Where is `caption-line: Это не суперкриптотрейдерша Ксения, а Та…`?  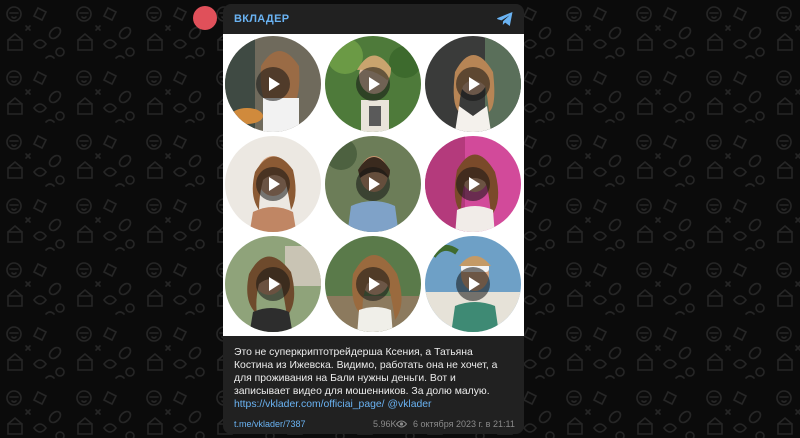
caption-line: Это не суперкриптотрейдерша Ксения, а Та… is located at coordinates (353, 352).